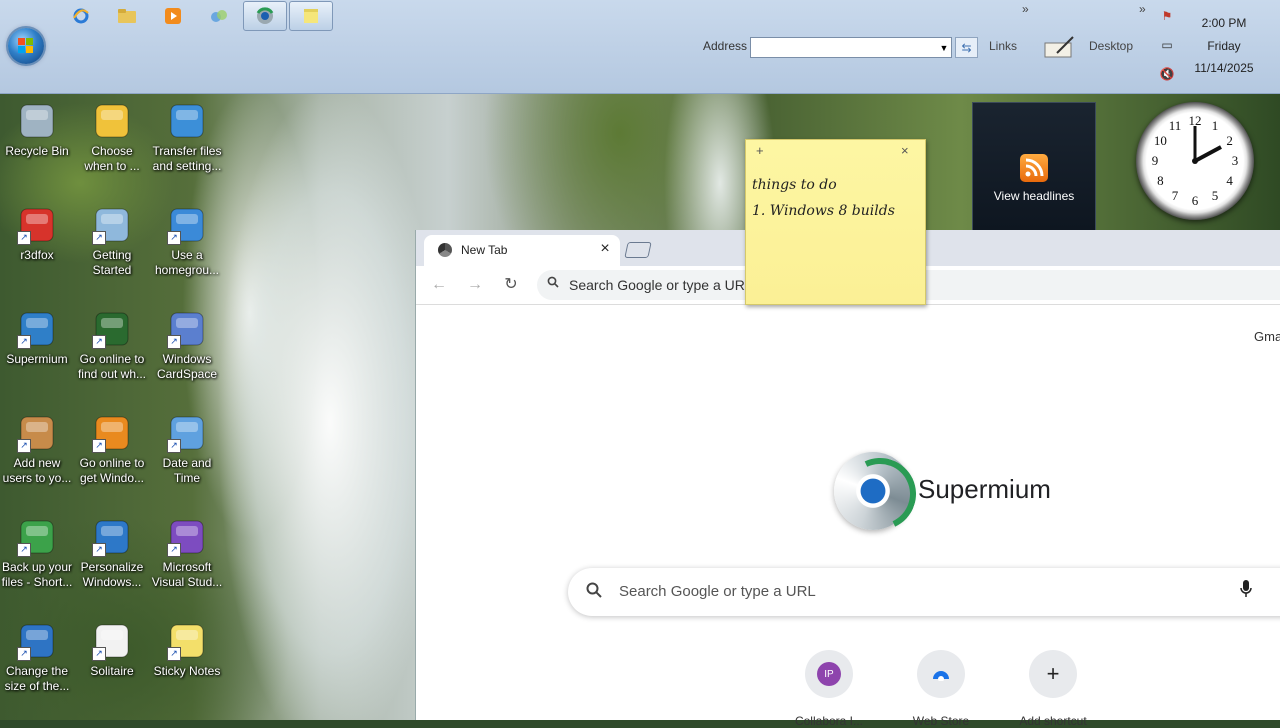 The width and height of the screenshot is (1280, 728). I want to click on desktop-icon-label: Date and Time, so click(187, 470).